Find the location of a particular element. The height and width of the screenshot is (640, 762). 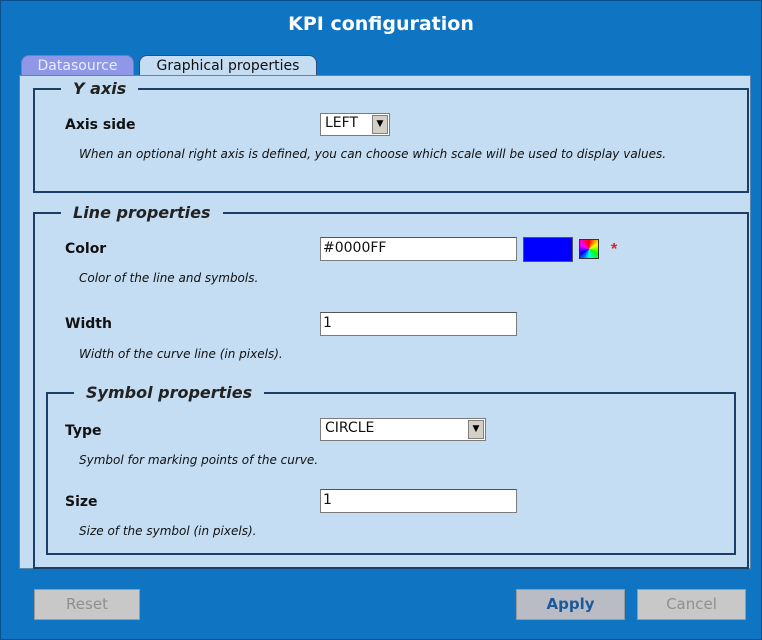

tab-graphical-properties: Graphical properties is located at coordinates (228, 65).